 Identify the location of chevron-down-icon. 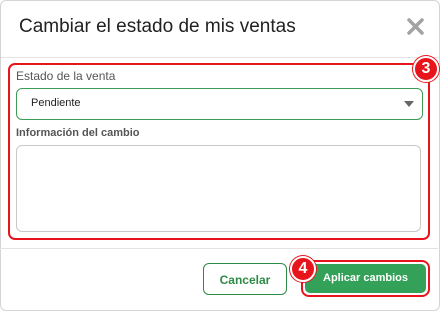
(409, 104).